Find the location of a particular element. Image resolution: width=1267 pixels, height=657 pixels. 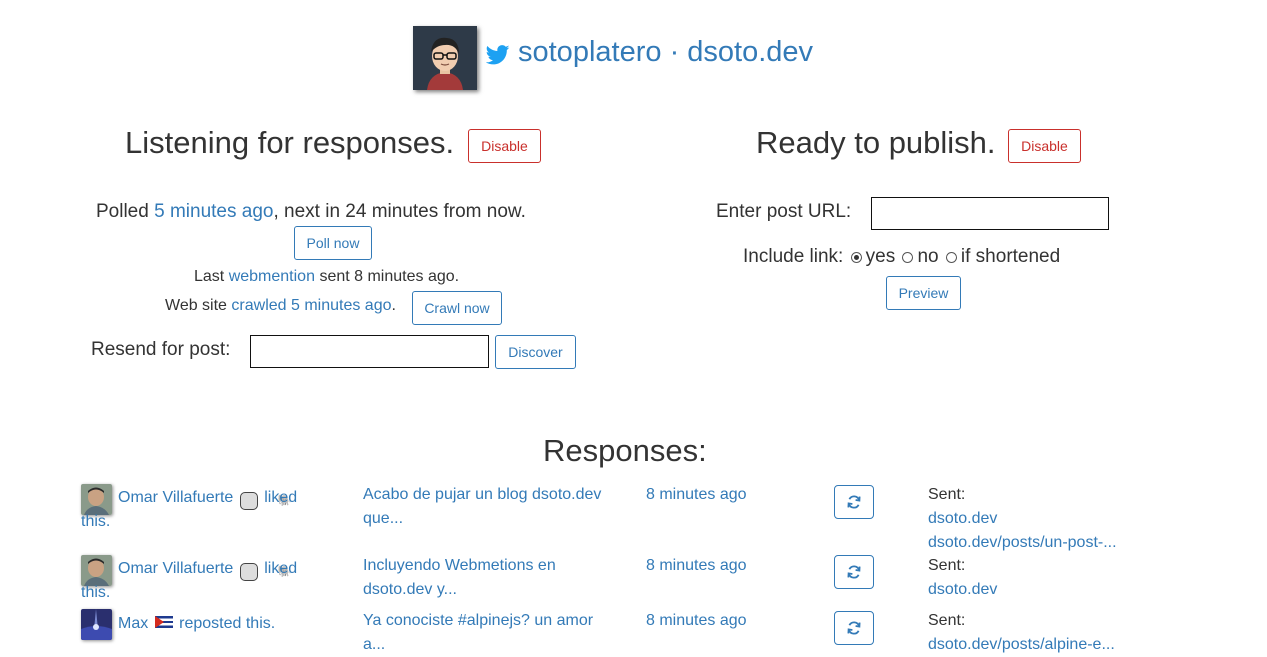

publish-heading: Ready to publish. is located at coordinates (876, 142).